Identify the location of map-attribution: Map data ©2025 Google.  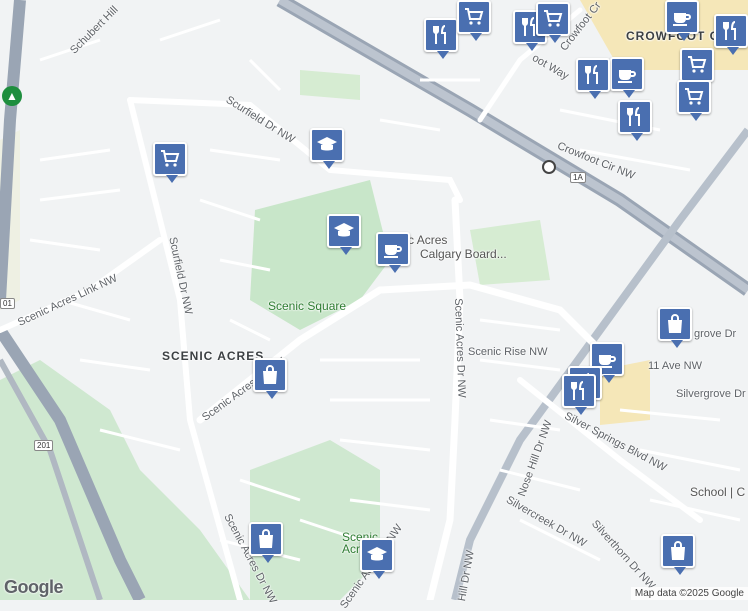
(689, 593).